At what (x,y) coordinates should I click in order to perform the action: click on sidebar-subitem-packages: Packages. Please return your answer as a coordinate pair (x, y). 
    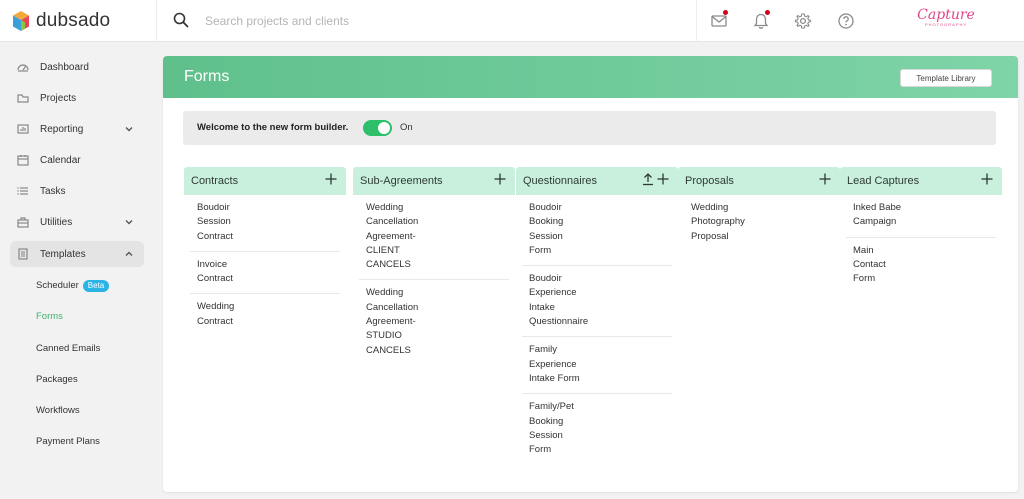
    Looking at the image, I should click on (57, 380).